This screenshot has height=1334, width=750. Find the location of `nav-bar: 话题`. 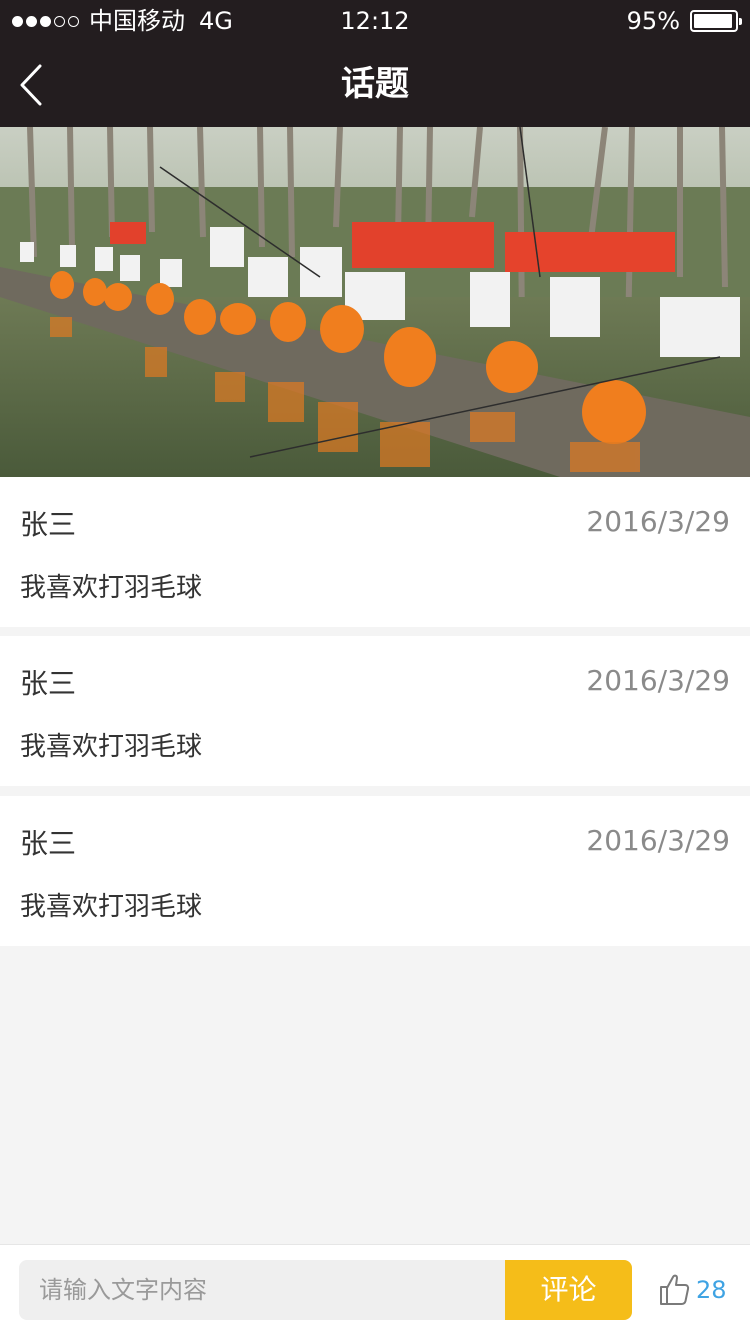

nav-bar: 话题 is located at coordinates (375, 84).